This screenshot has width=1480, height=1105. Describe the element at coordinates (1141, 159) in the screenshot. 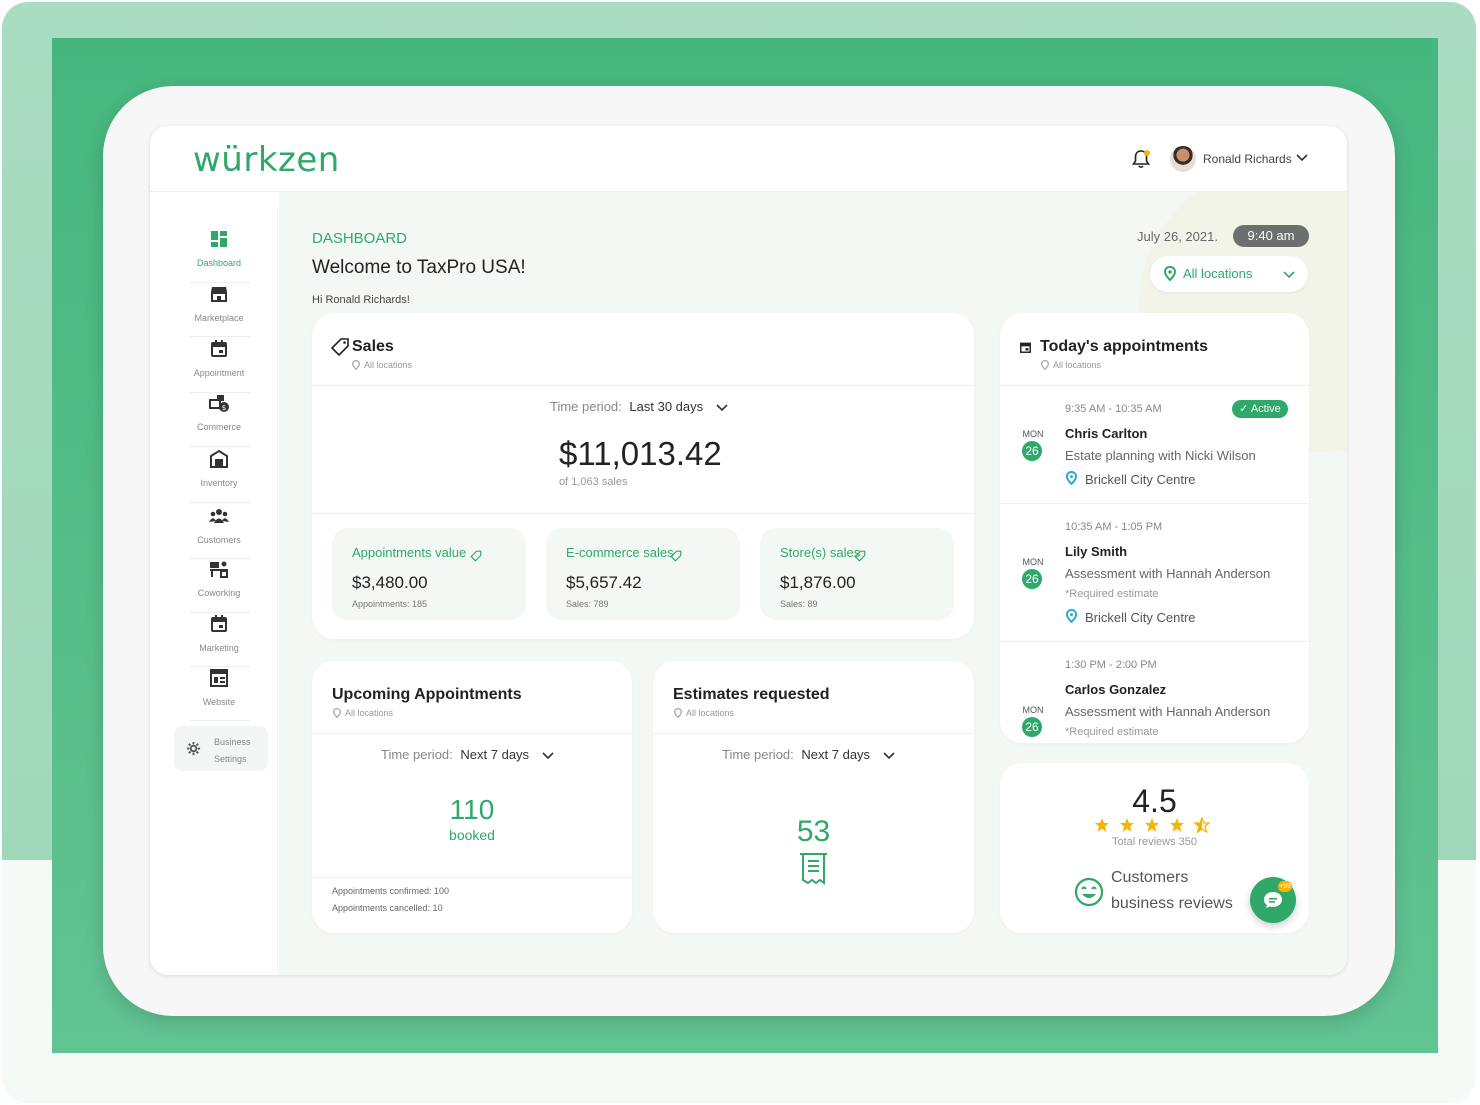

I see `bell-icon` at that location.